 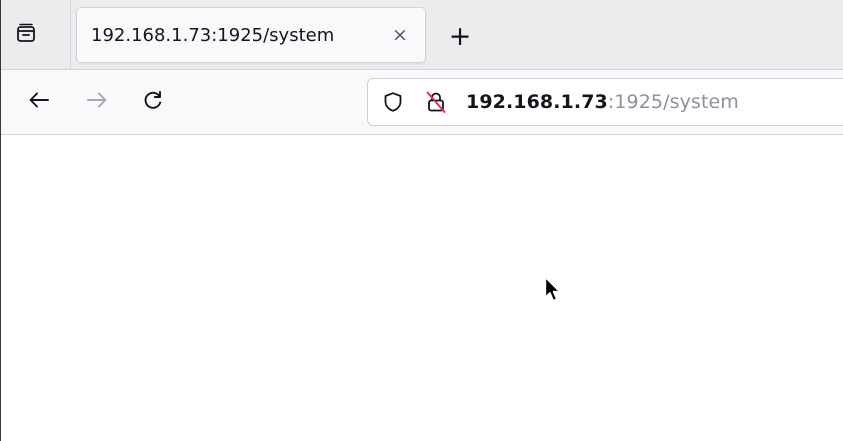 What do you see at coordinates (436, 102) in the screenshot?
I see `insecure-lock-icon` at bounding box center [436, 102].